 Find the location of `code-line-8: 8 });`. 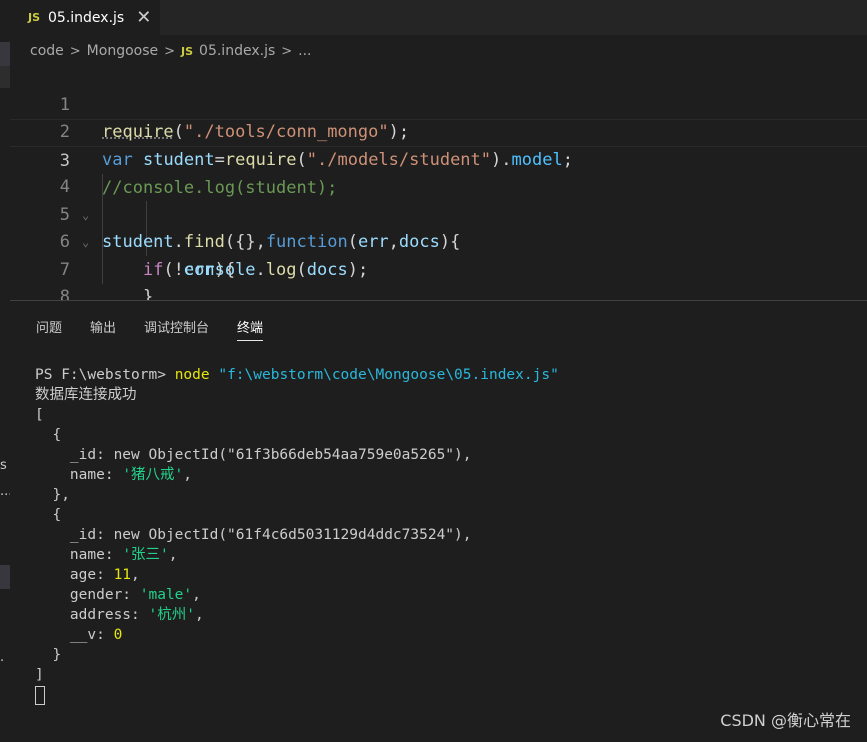

code-line-8: 8 }); is located at coordinates (438, 296).